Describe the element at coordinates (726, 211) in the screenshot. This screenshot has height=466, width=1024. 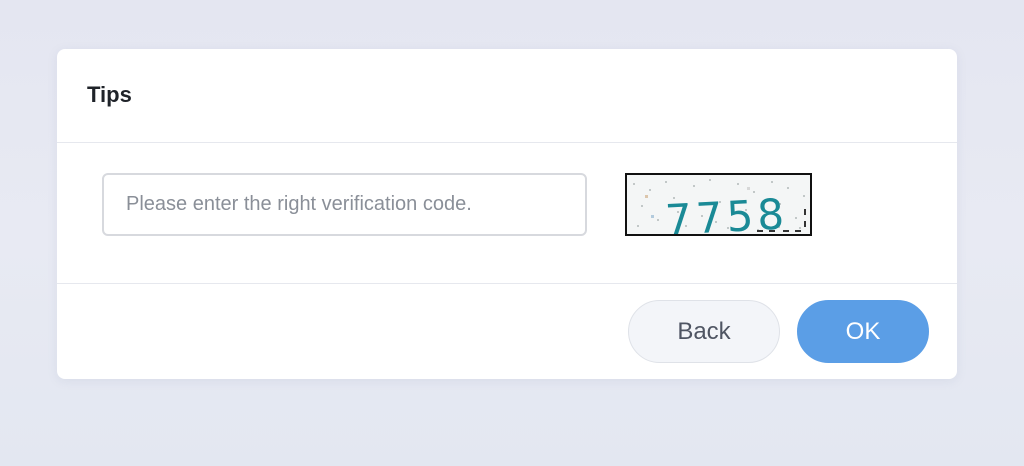
I see `captcha-text: 7758` at that location.